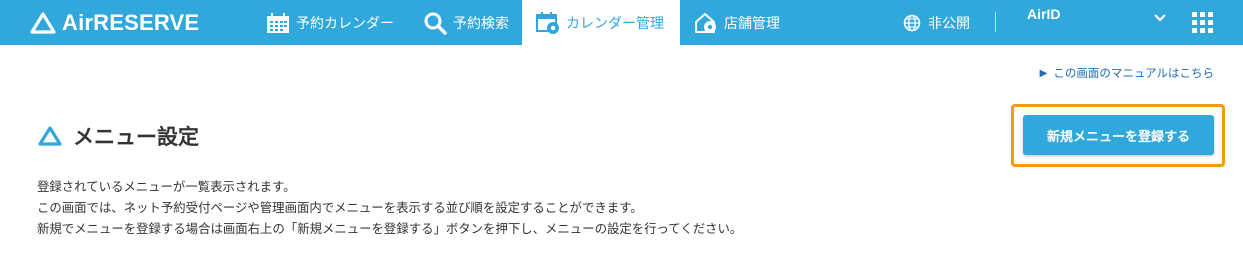 This screenshot has height=276, width=1243. I want to click on search-icon, so click(435, 23).